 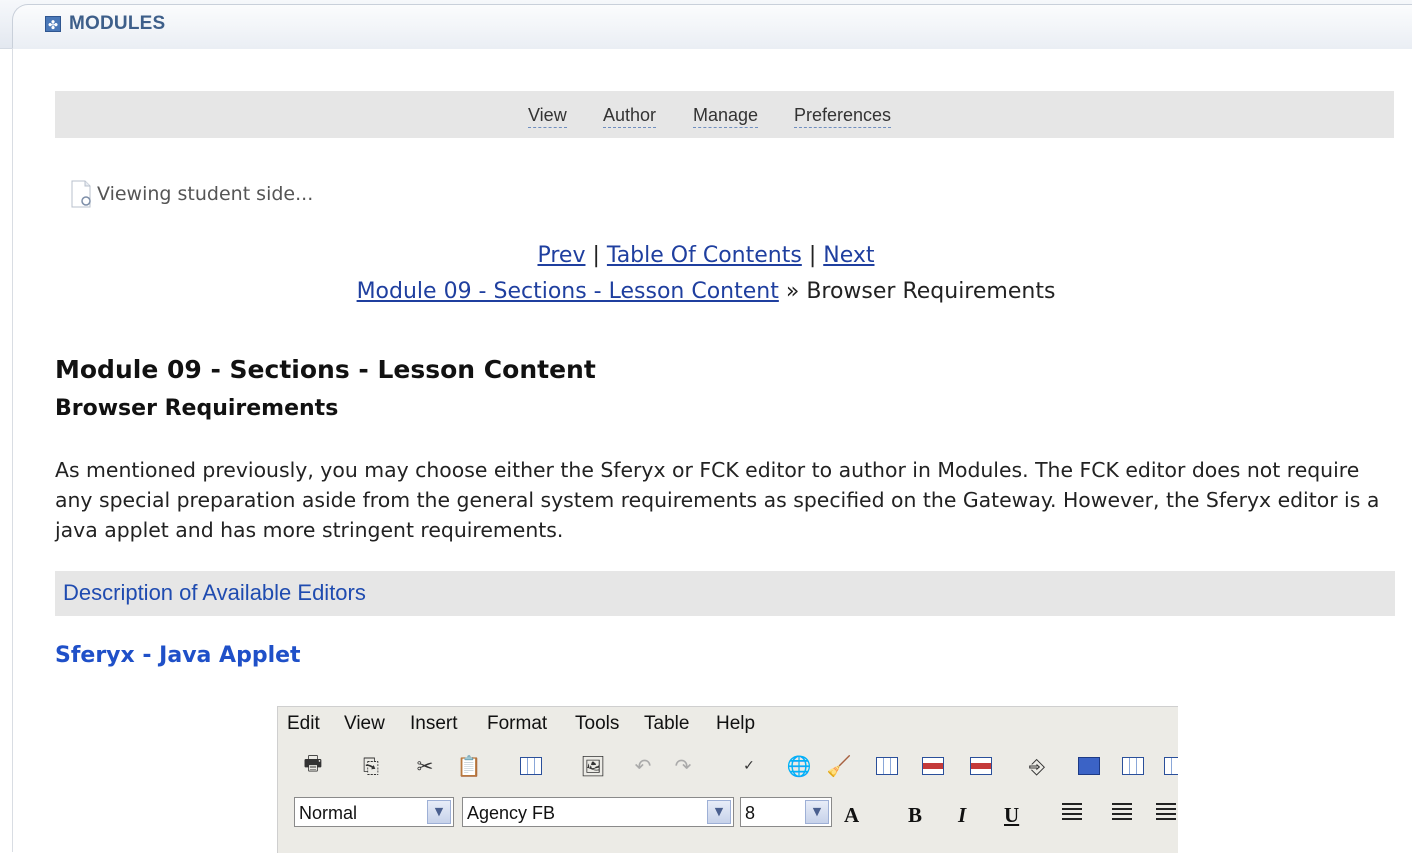 What do you see at coordinates (887, 766) in the screenshot?
I see `table-properties-icon` at bounding box center [887, 766].